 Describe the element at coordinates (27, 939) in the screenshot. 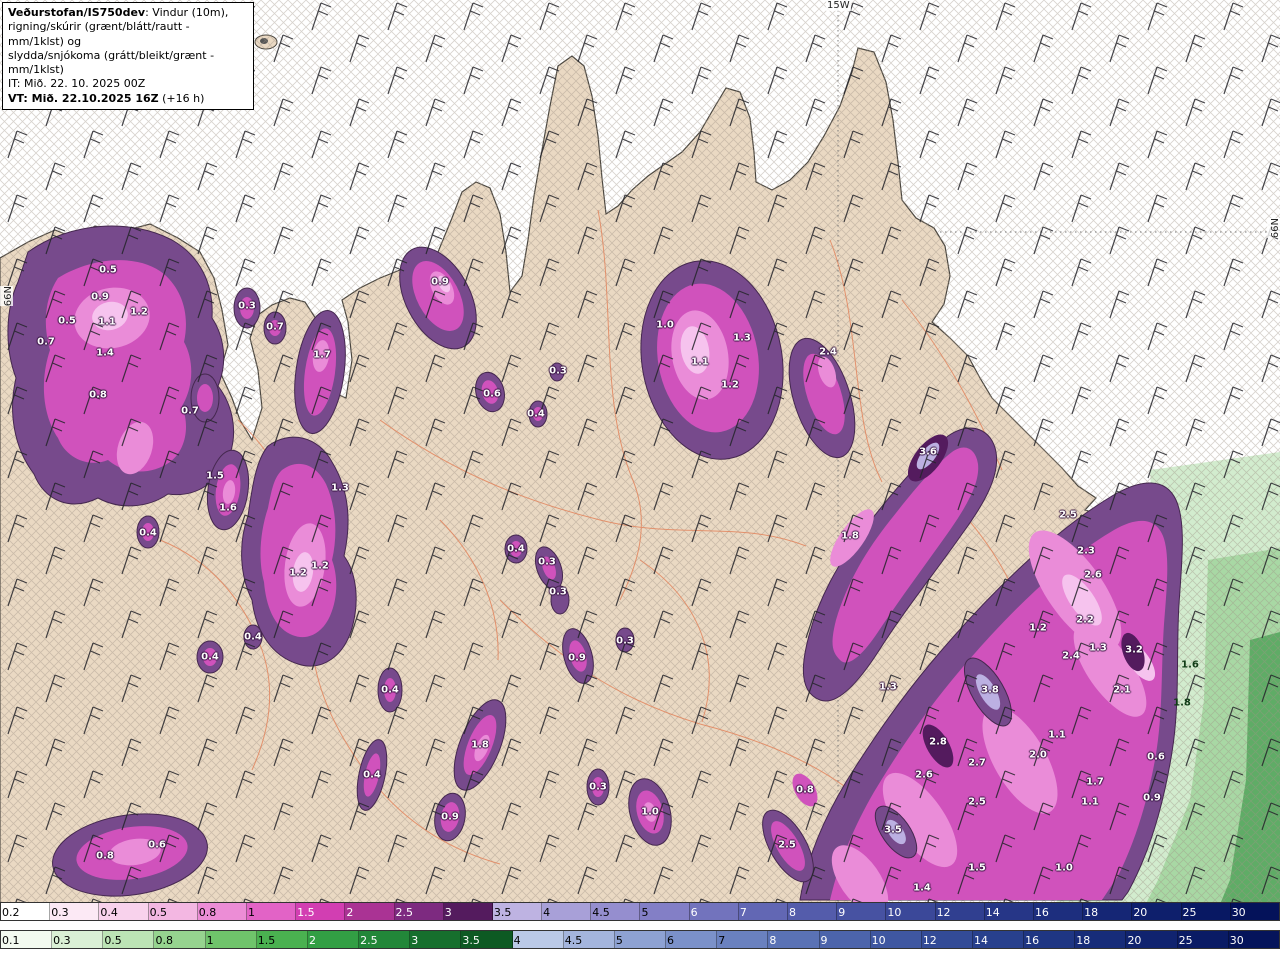

I see `legend-segment: 0.1` at that location.